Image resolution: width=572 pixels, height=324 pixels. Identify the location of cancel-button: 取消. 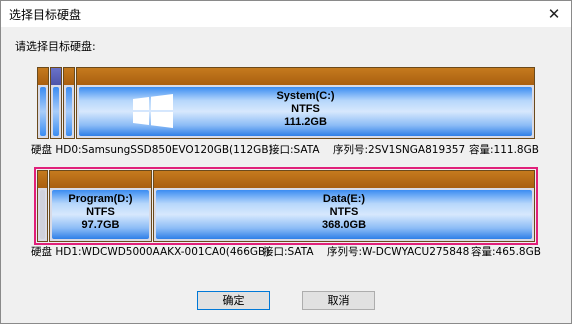
(338, 300).